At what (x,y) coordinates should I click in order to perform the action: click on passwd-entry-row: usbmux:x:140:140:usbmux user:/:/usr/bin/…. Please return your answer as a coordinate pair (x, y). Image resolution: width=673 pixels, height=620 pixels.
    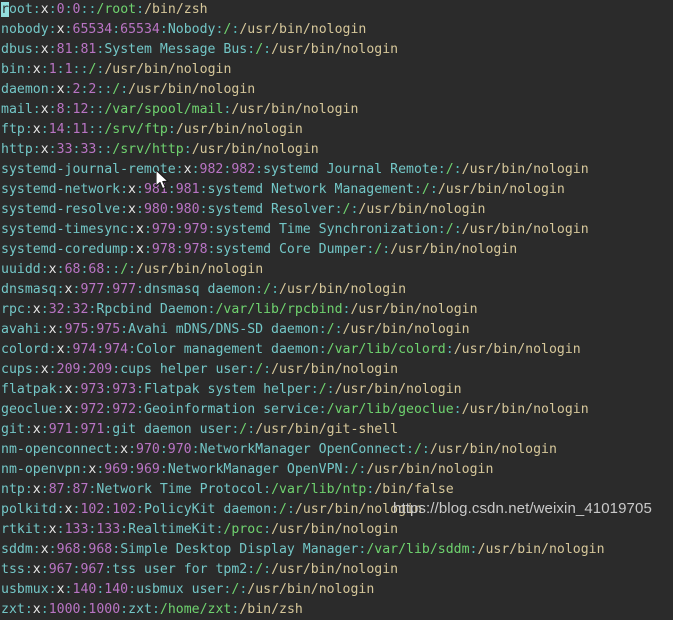
    Looking at the image, I should click on (336, 590).